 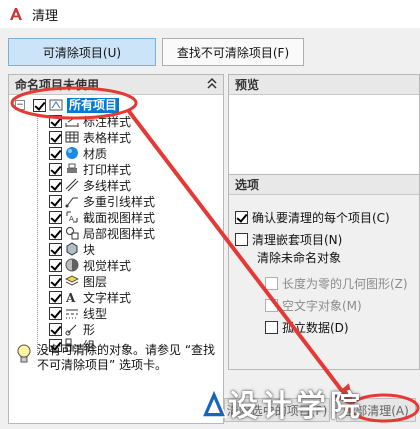 I want to click on confirm-each-option: 确认要清理的每个项目(C), so click(x=312, y=217).